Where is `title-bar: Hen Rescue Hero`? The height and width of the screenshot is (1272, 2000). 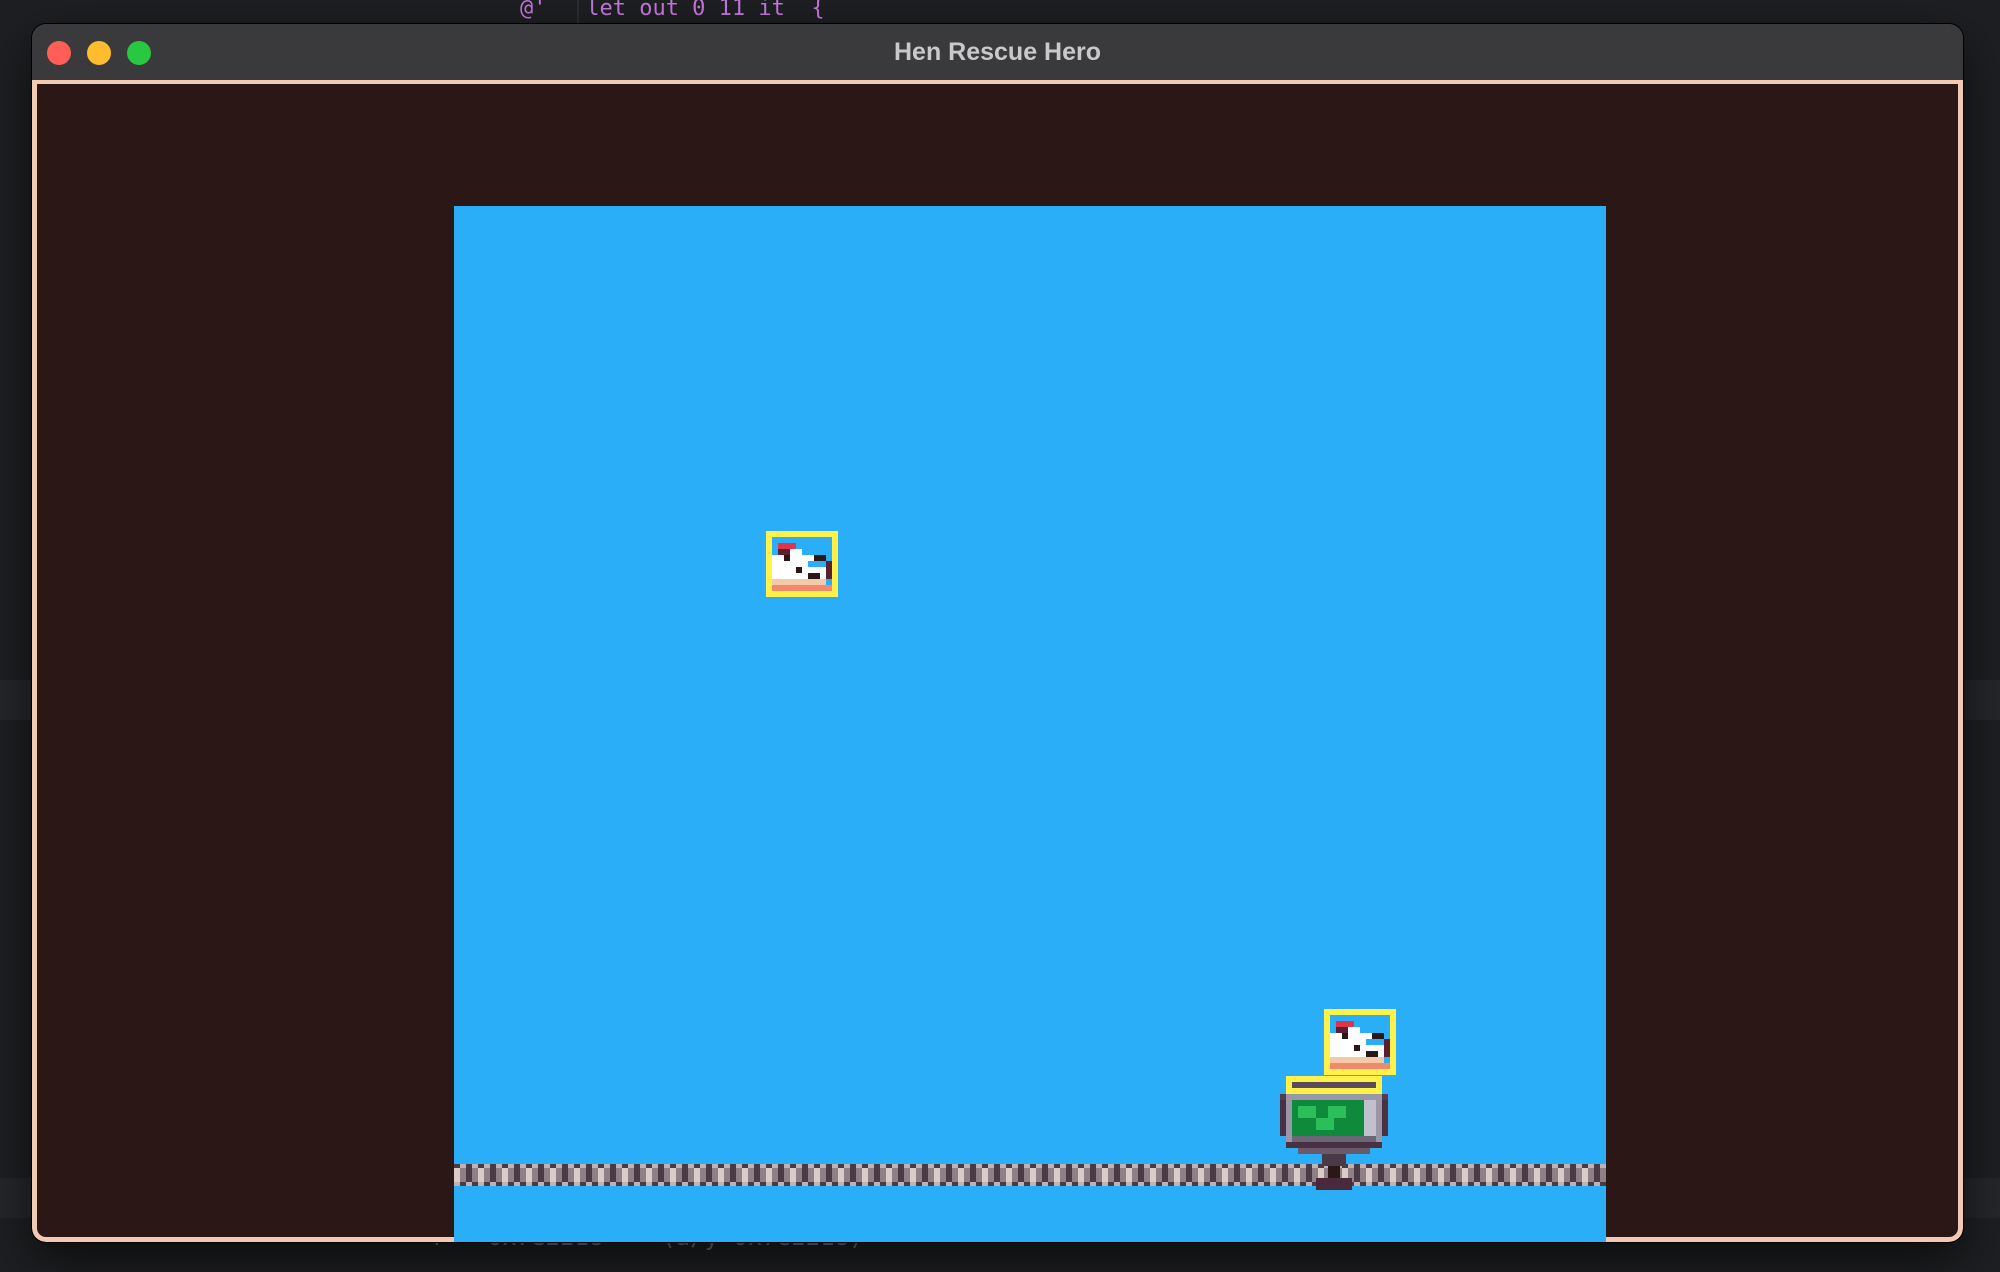 title-bar: Hen Rescue Hero is located at coordinates (997, 52).